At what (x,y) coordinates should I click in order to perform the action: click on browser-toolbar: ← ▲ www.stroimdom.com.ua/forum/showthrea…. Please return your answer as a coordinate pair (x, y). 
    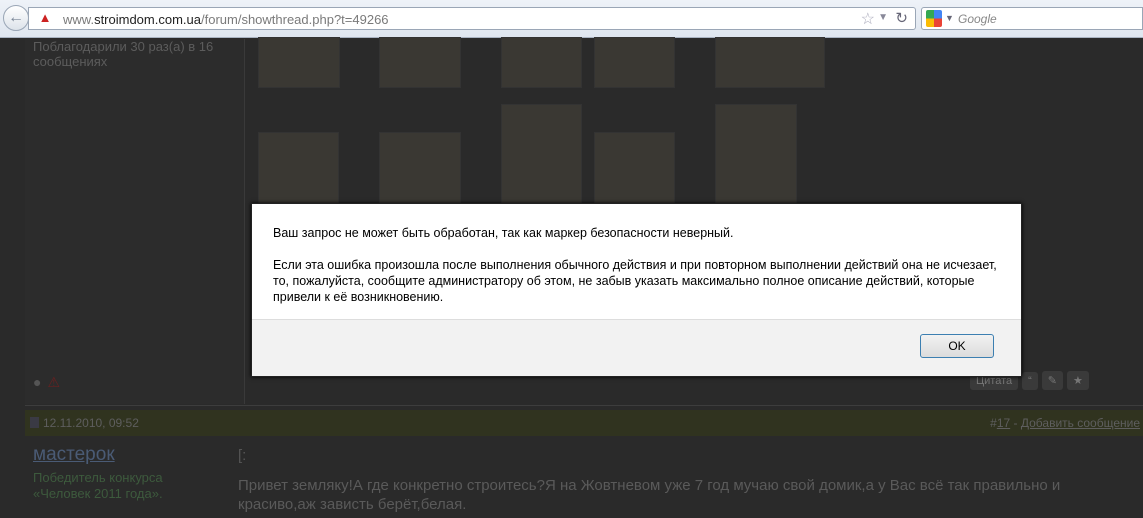
    Looking at the image, I should click on (571, 19).